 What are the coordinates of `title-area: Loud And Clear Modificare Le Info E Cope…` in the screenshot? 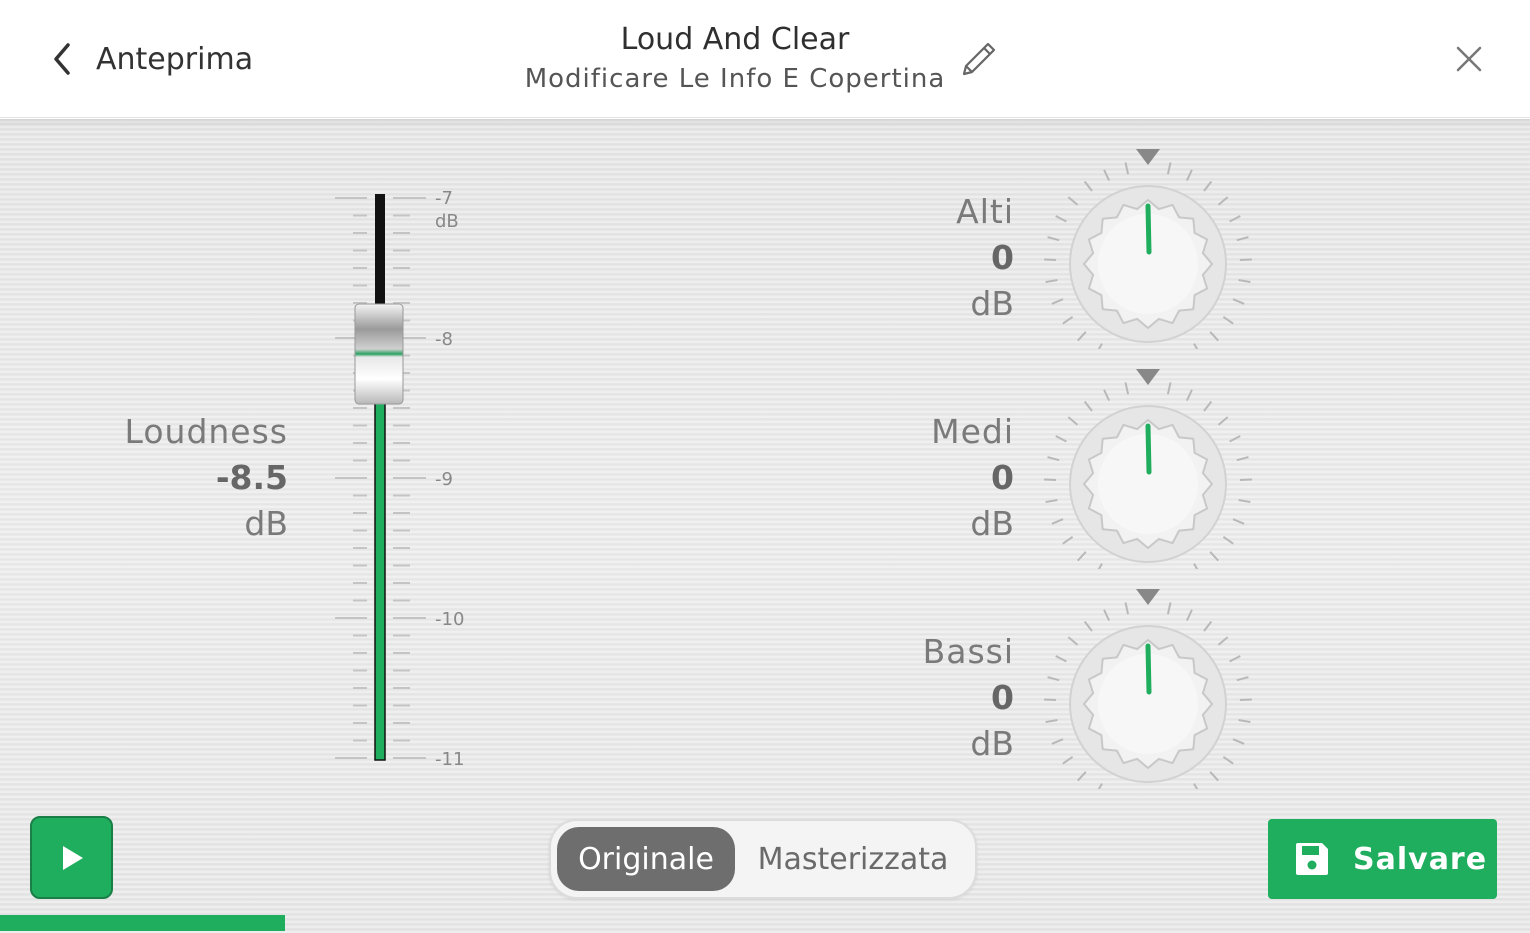 It's located at (735, 59).